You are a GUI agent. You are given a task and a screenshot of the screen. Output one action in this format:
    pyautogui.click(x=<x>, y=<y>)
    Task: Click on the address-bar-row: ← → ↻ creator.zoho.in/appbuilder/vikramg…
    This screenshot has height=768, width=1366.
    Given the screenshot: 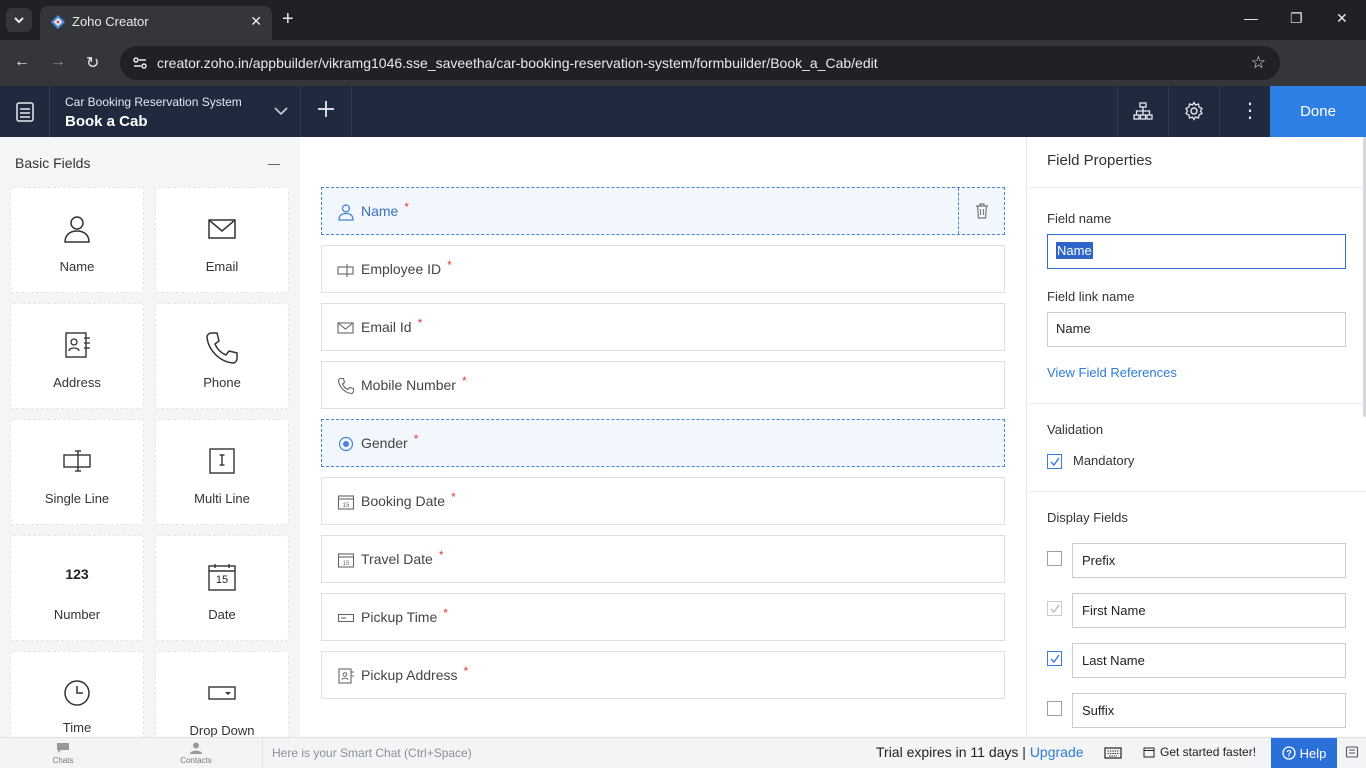 What is the action you would take?
    pyautogui.click(x=683, y=76)
    